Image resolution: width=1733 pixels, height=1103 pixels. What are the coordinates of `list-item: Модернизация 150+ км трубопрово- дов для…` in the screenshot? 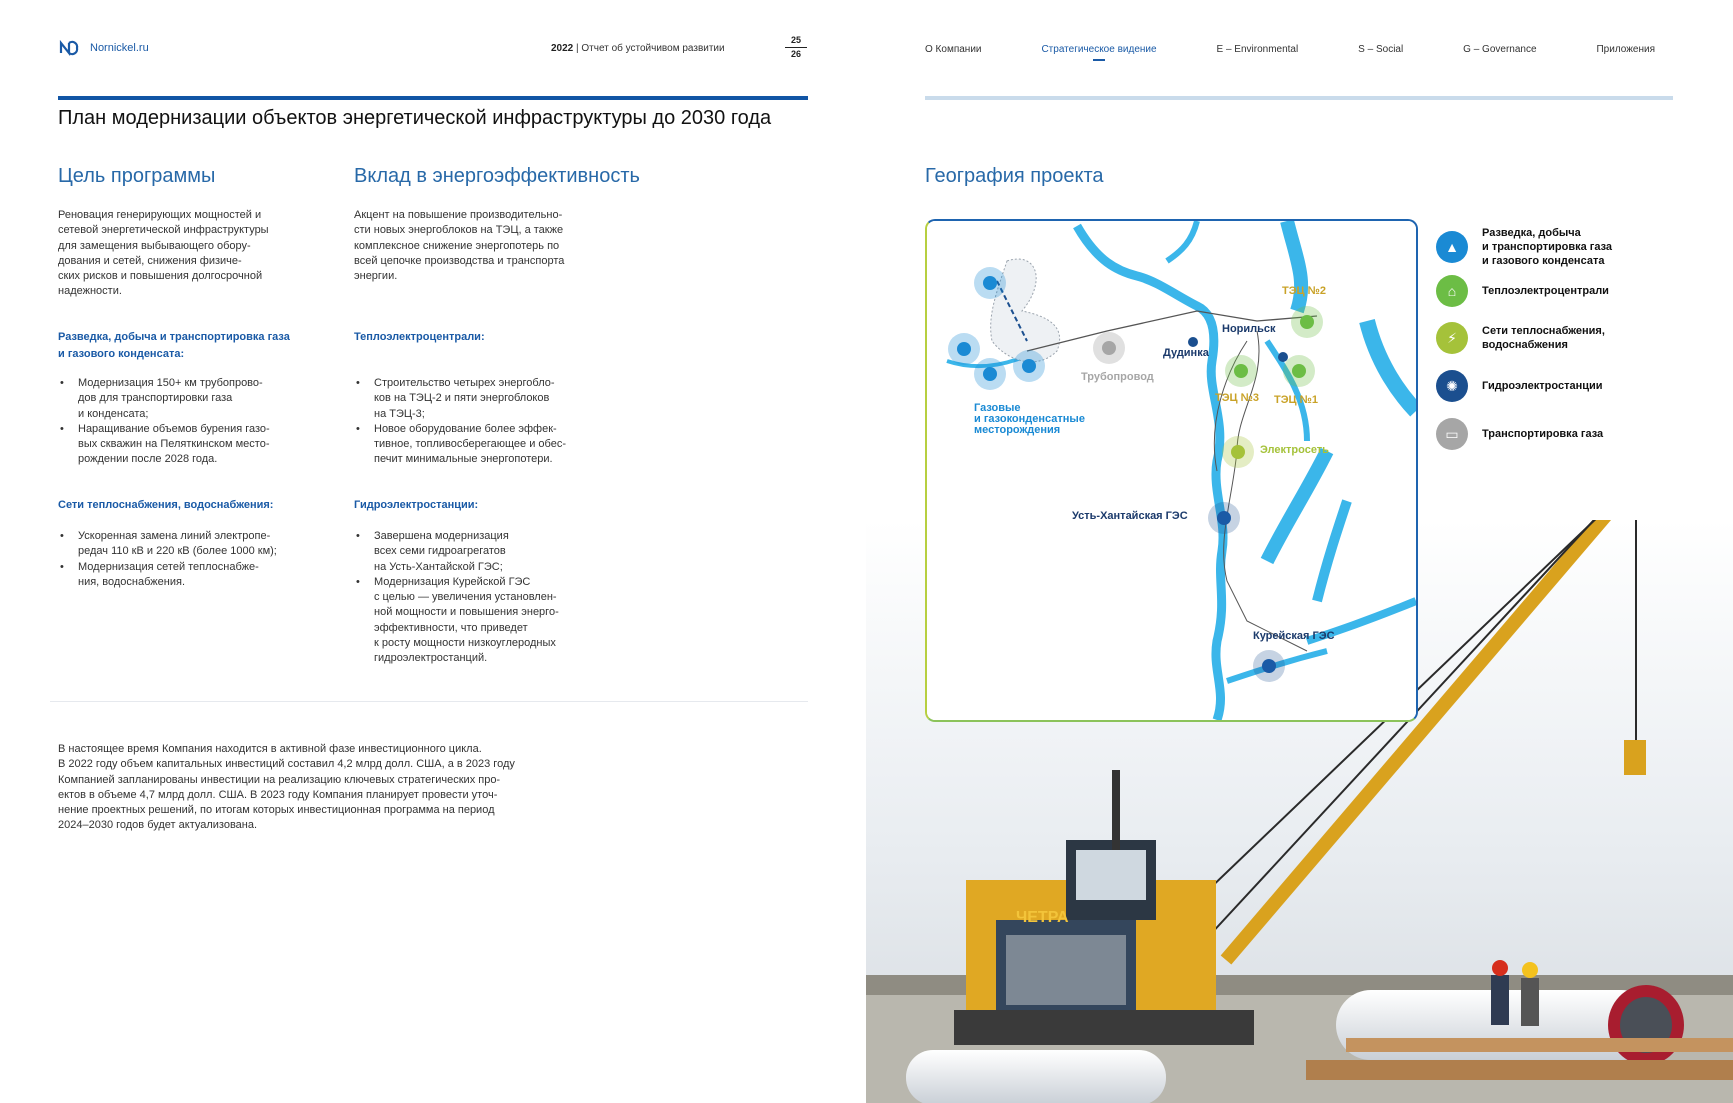 It's located at (164, 399).